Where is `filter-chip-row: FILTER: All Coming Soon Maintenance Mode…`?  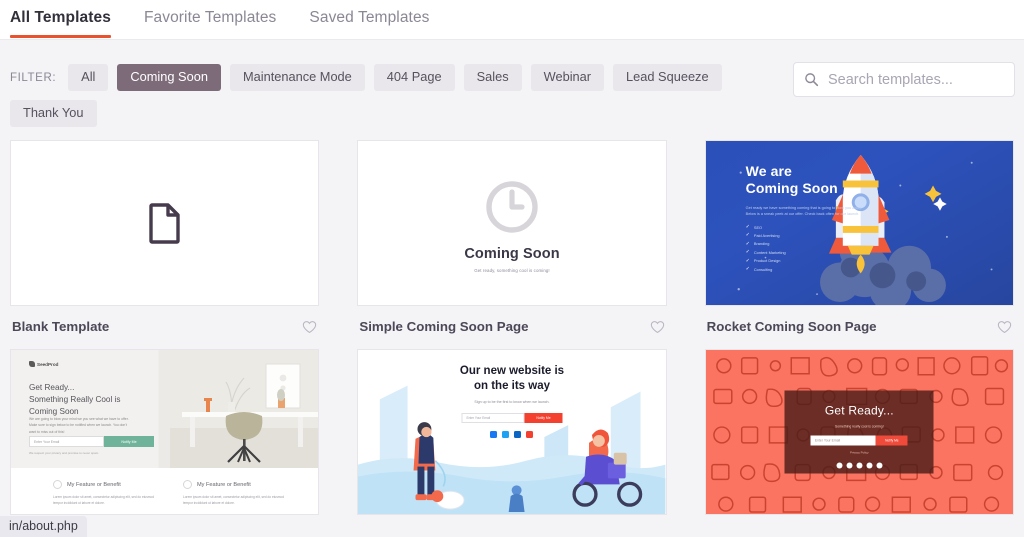
filter-chip-row: FILTER: All Coming Soon Maintenance Mode… is located at coordinates (395, 96).